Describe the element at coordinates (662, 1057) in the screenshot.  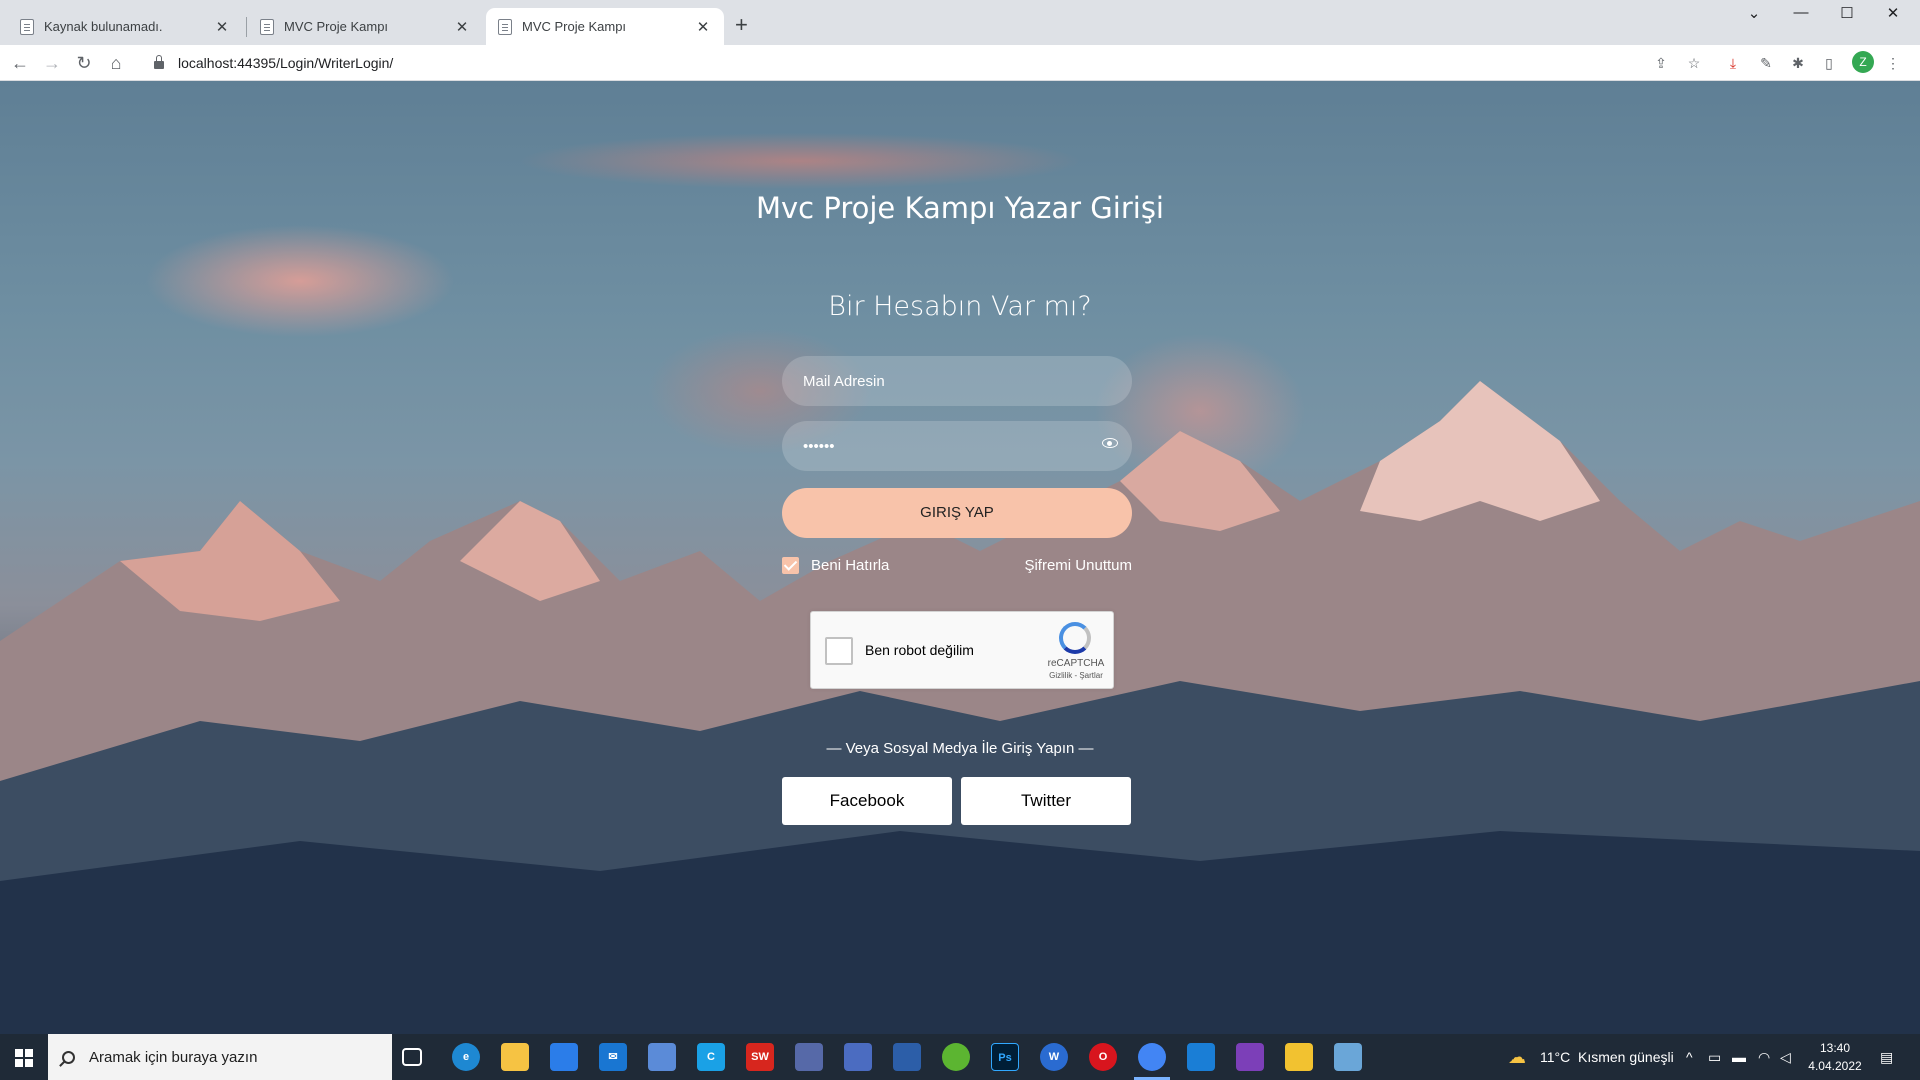
I see `app-icon` at that location.